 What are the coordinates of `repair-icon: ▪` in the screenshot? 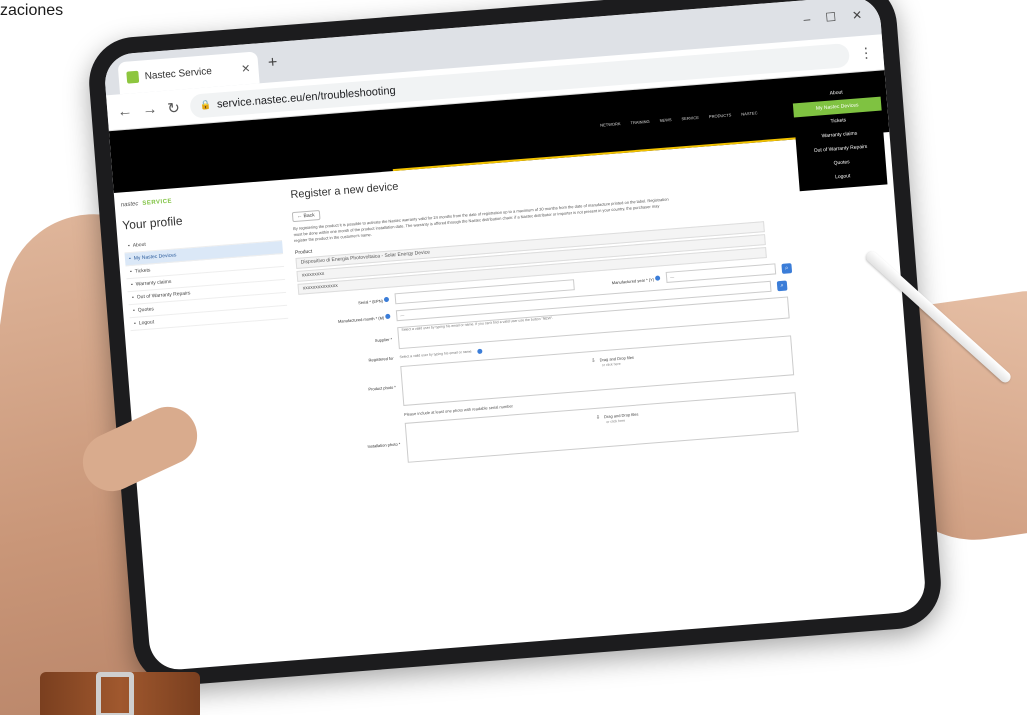 It's located at (133, 297).